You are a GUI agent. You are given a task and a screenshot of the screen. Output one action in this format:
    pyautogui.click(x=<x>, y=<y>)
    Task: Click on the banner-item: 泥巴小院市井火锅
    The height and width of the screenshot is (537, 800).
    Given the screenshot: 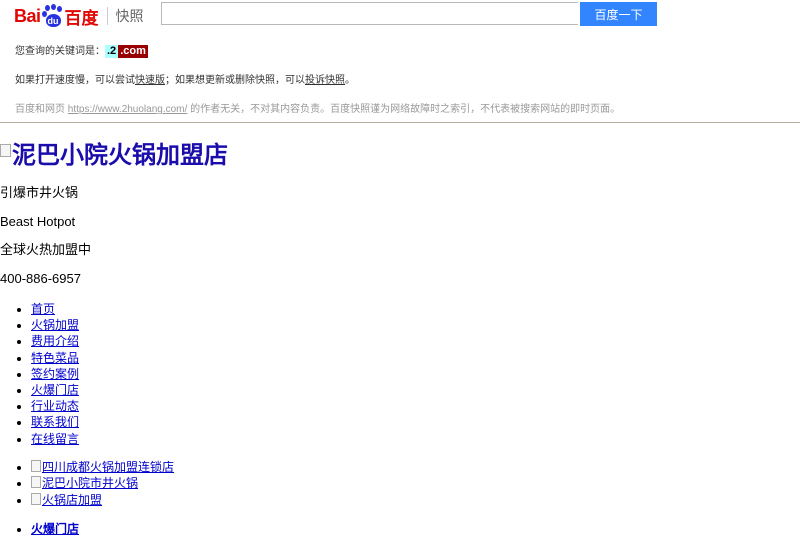 What is the action you would take?
    pyautogui.click(x=415, y=483)
    